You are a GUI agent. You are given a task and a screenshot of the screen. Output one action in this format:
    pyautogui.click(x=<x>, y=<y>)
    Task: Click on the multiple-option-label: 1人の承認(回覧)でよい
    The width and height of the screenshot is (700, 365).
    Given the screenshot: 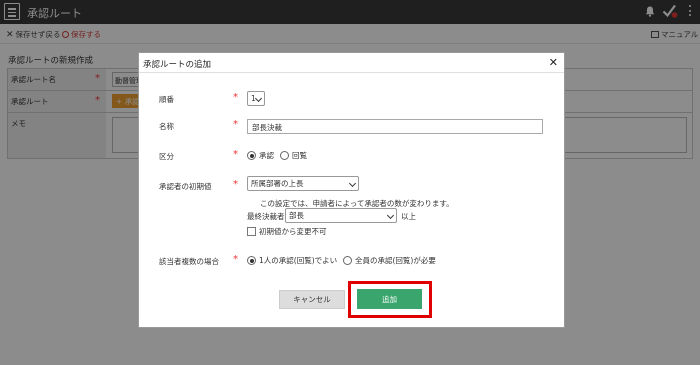 What is the action you would take?
    pyautogui.click(x=298, y=260)
    